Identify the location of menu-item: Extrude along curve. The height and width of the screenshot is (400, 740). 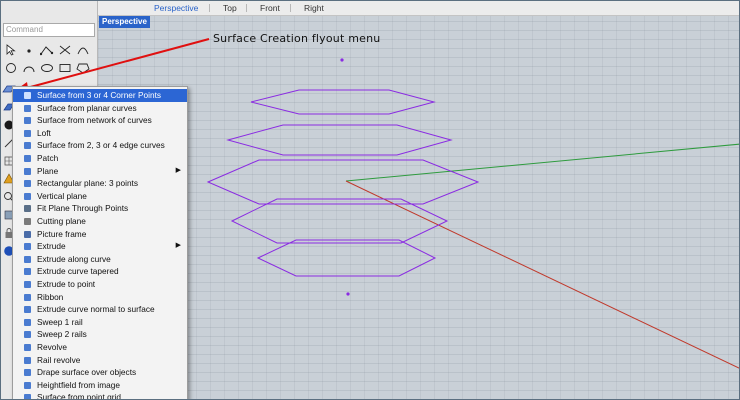
(100, 259).